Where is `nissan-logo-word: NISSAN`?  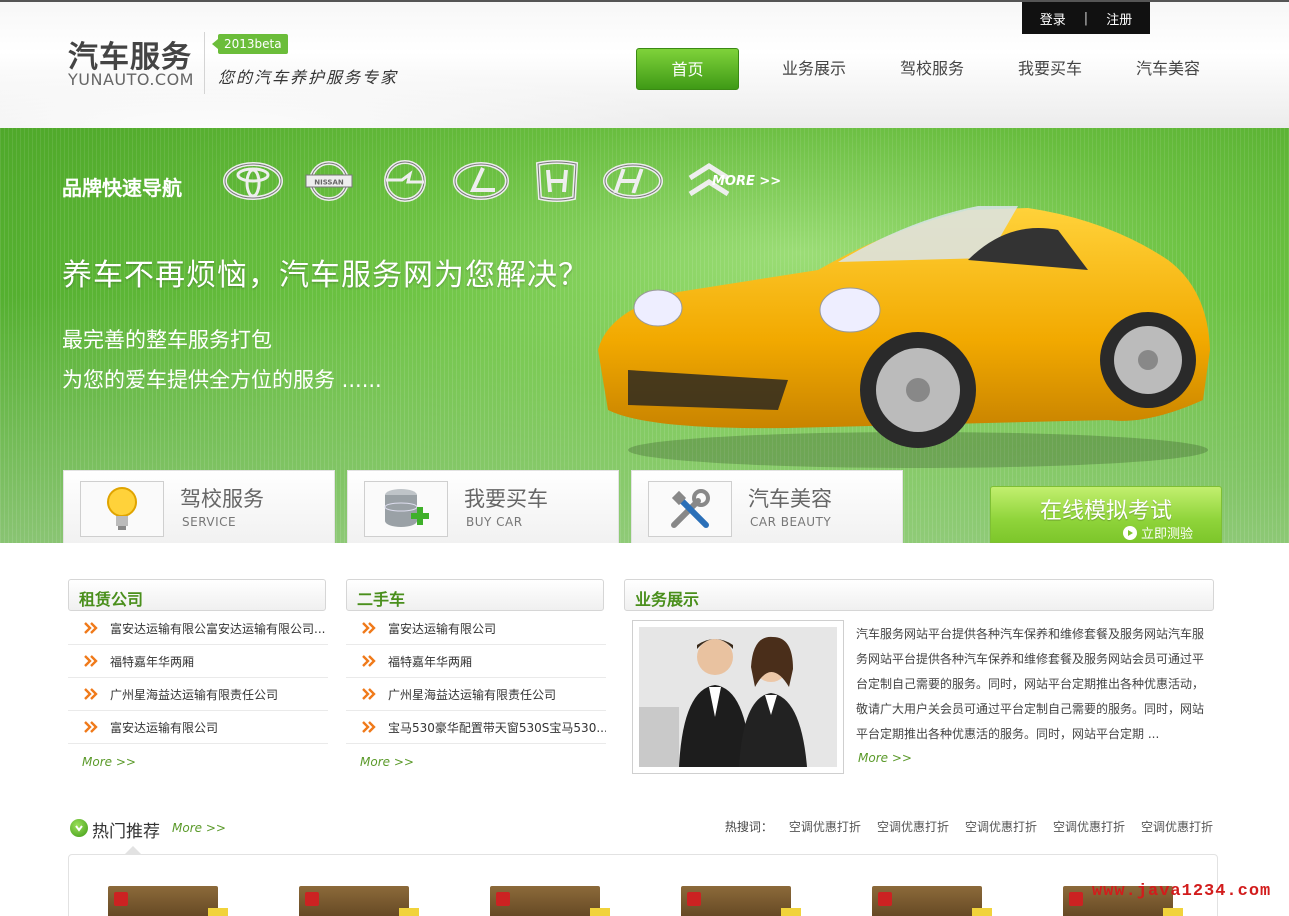
nissan-logo-word: NISSAN is located at coordinates (329, 183).